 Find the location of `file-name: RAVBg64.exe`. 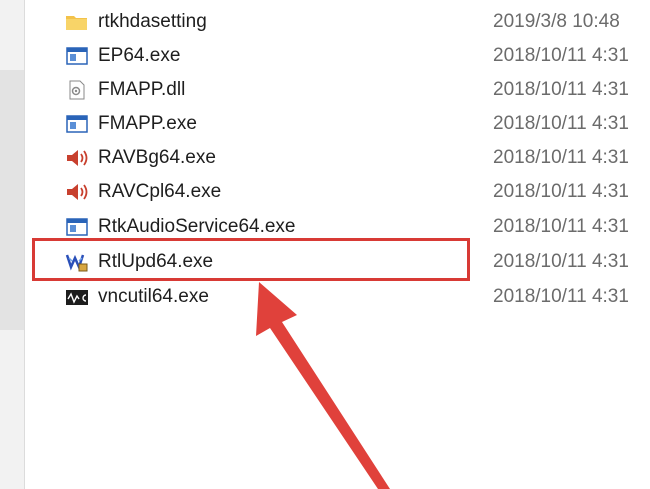

file-name: RAVBg64.exe is located at coordinates (157, 157).